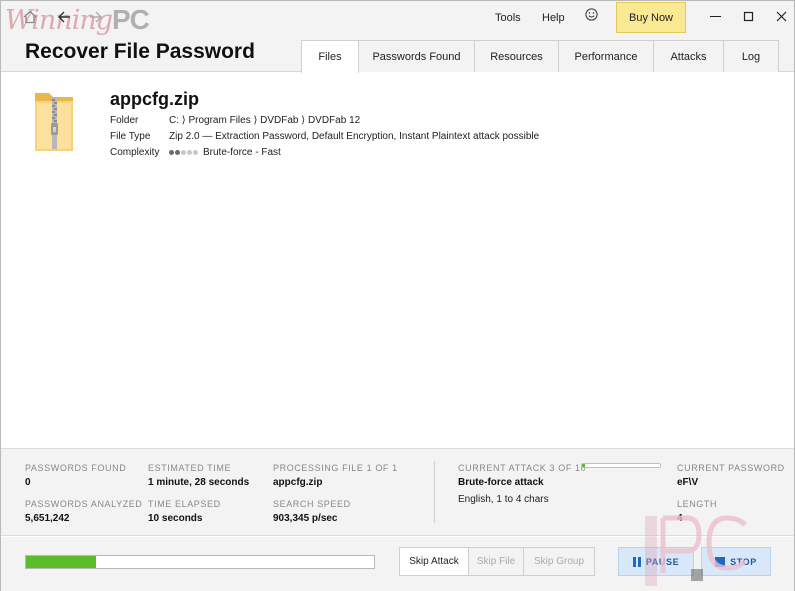 This screenshot has width=795, height=591. I want to click on length-label: LENGTH, so click(697, 504).